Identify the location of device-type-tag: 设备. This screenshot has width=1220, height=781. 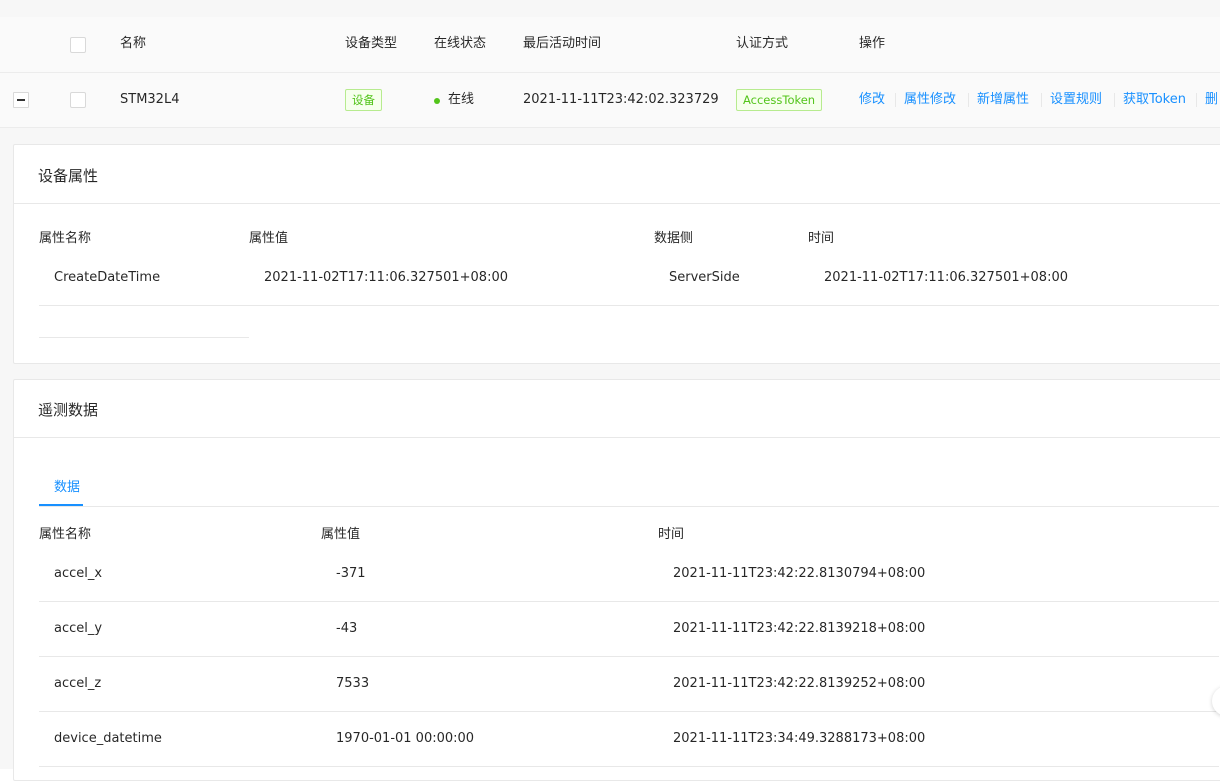
(363, 100).